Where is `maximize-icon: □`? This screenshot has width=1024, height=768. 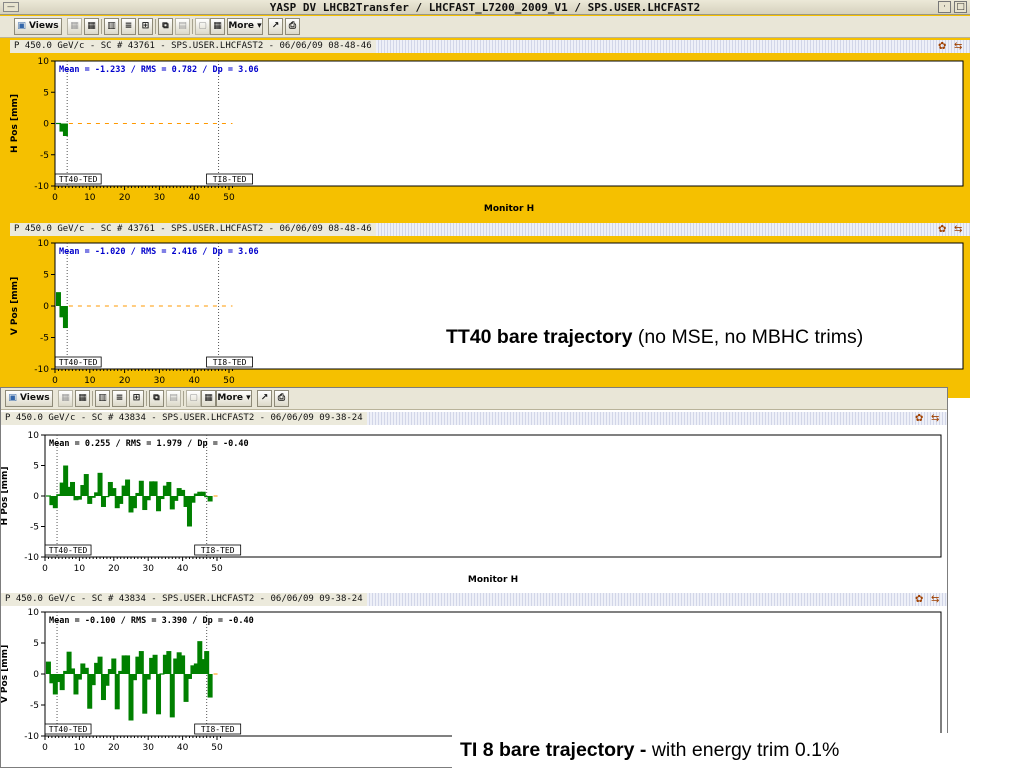 maximize-icon: □ is located at coordinates (960, 7).